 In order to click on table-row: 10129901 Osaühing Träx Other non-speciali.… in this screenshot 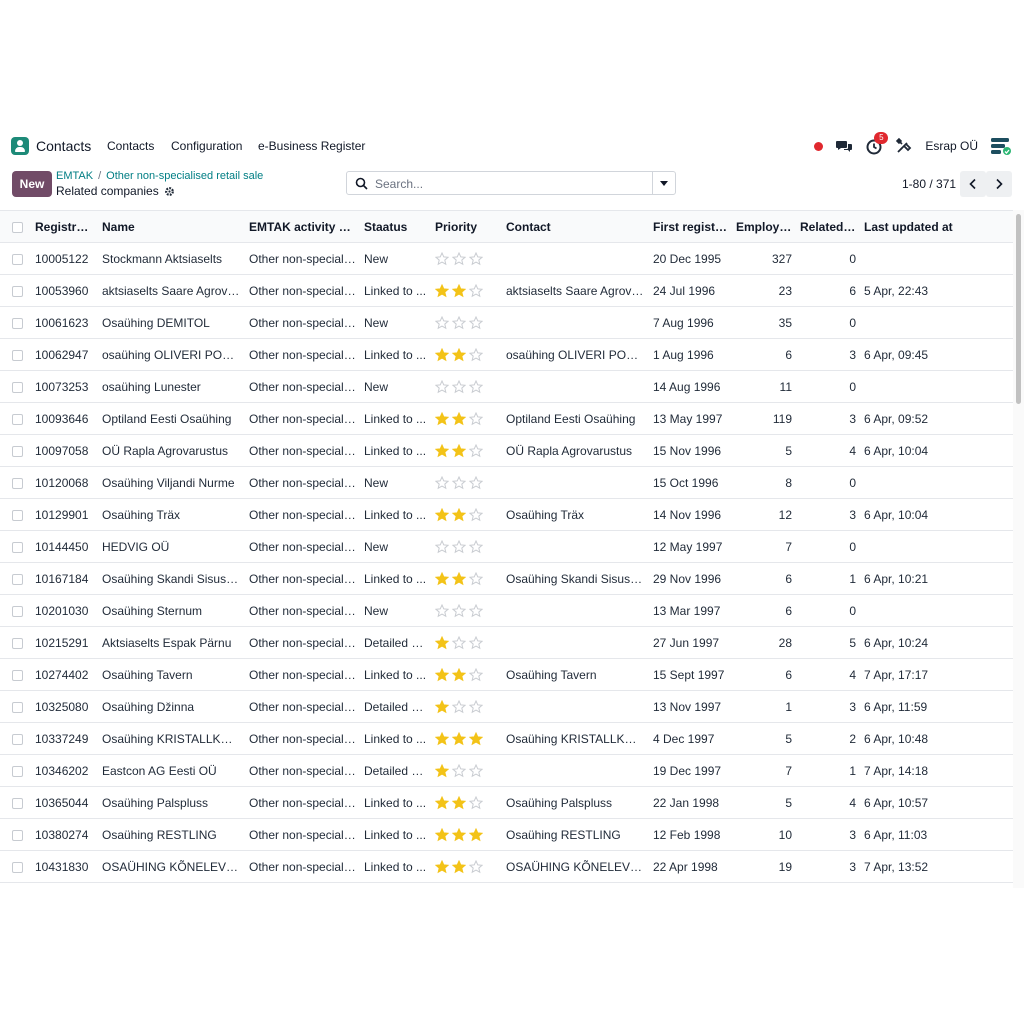, I will do `click(506, 514)`.